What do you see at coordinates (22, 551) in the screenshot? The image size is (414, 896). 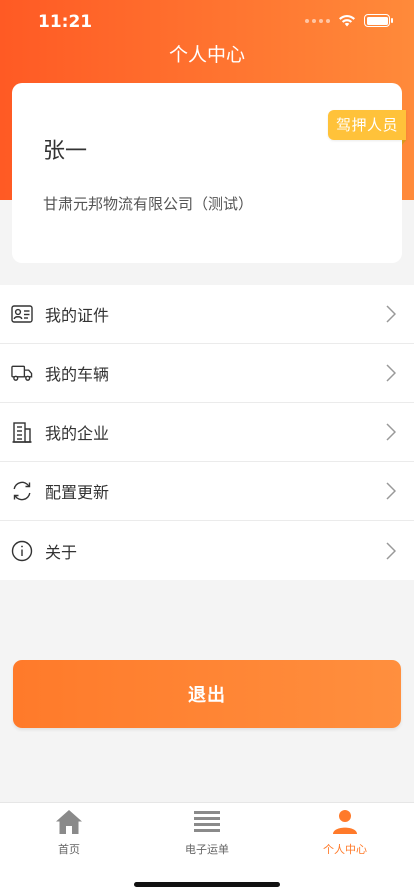 I see `info-icon` at bounding box center [22, 551].